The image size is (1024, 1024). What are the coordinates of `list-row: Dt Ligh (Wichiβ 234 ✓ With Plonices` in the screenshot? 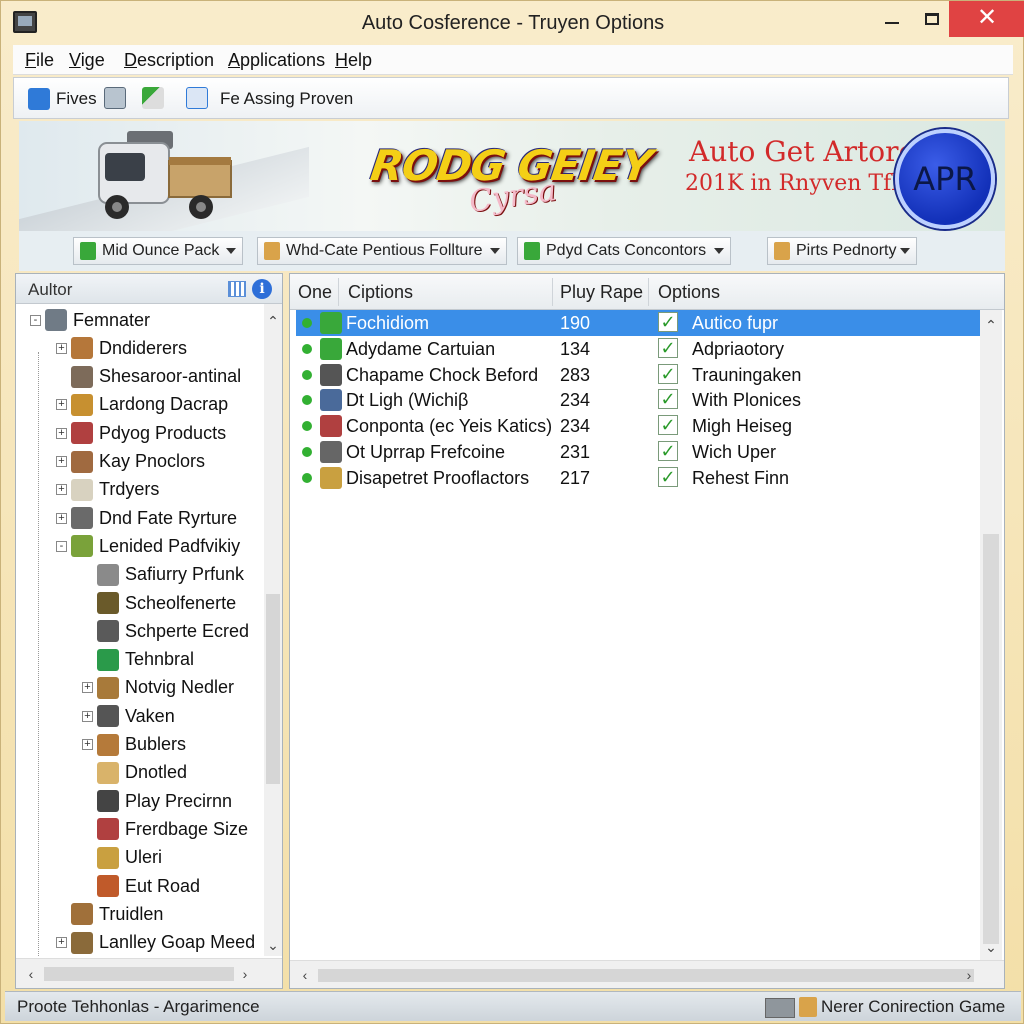 It's located at (638, 400).